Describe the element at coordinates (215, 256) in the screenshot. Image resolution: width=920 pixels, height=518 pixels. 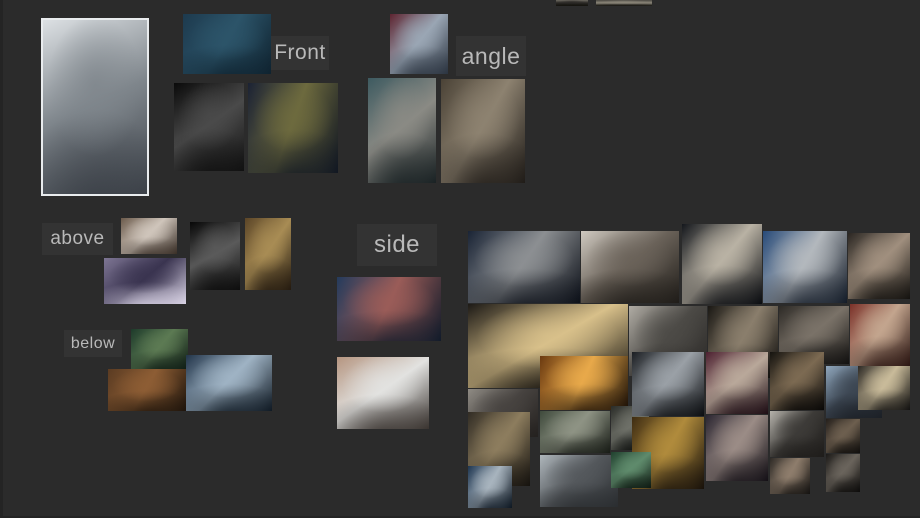
I see `bw-arms-crossed` at that location.